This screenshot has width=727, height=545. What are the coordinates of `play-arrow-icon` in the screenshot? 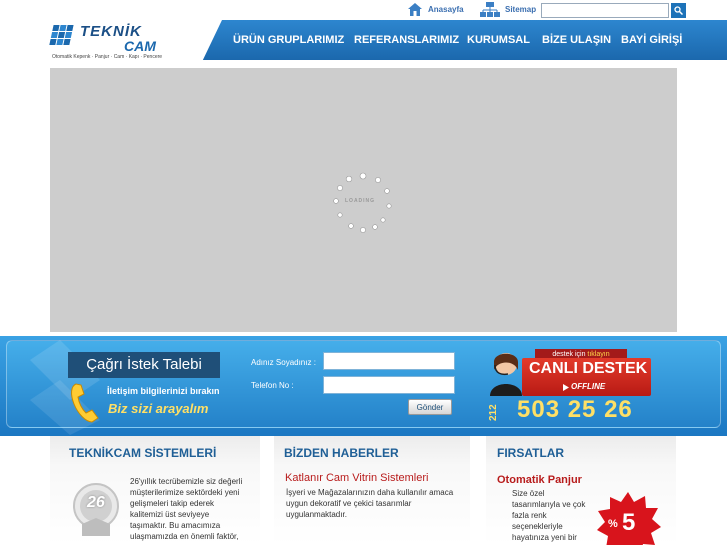 It's located at (566, 387).